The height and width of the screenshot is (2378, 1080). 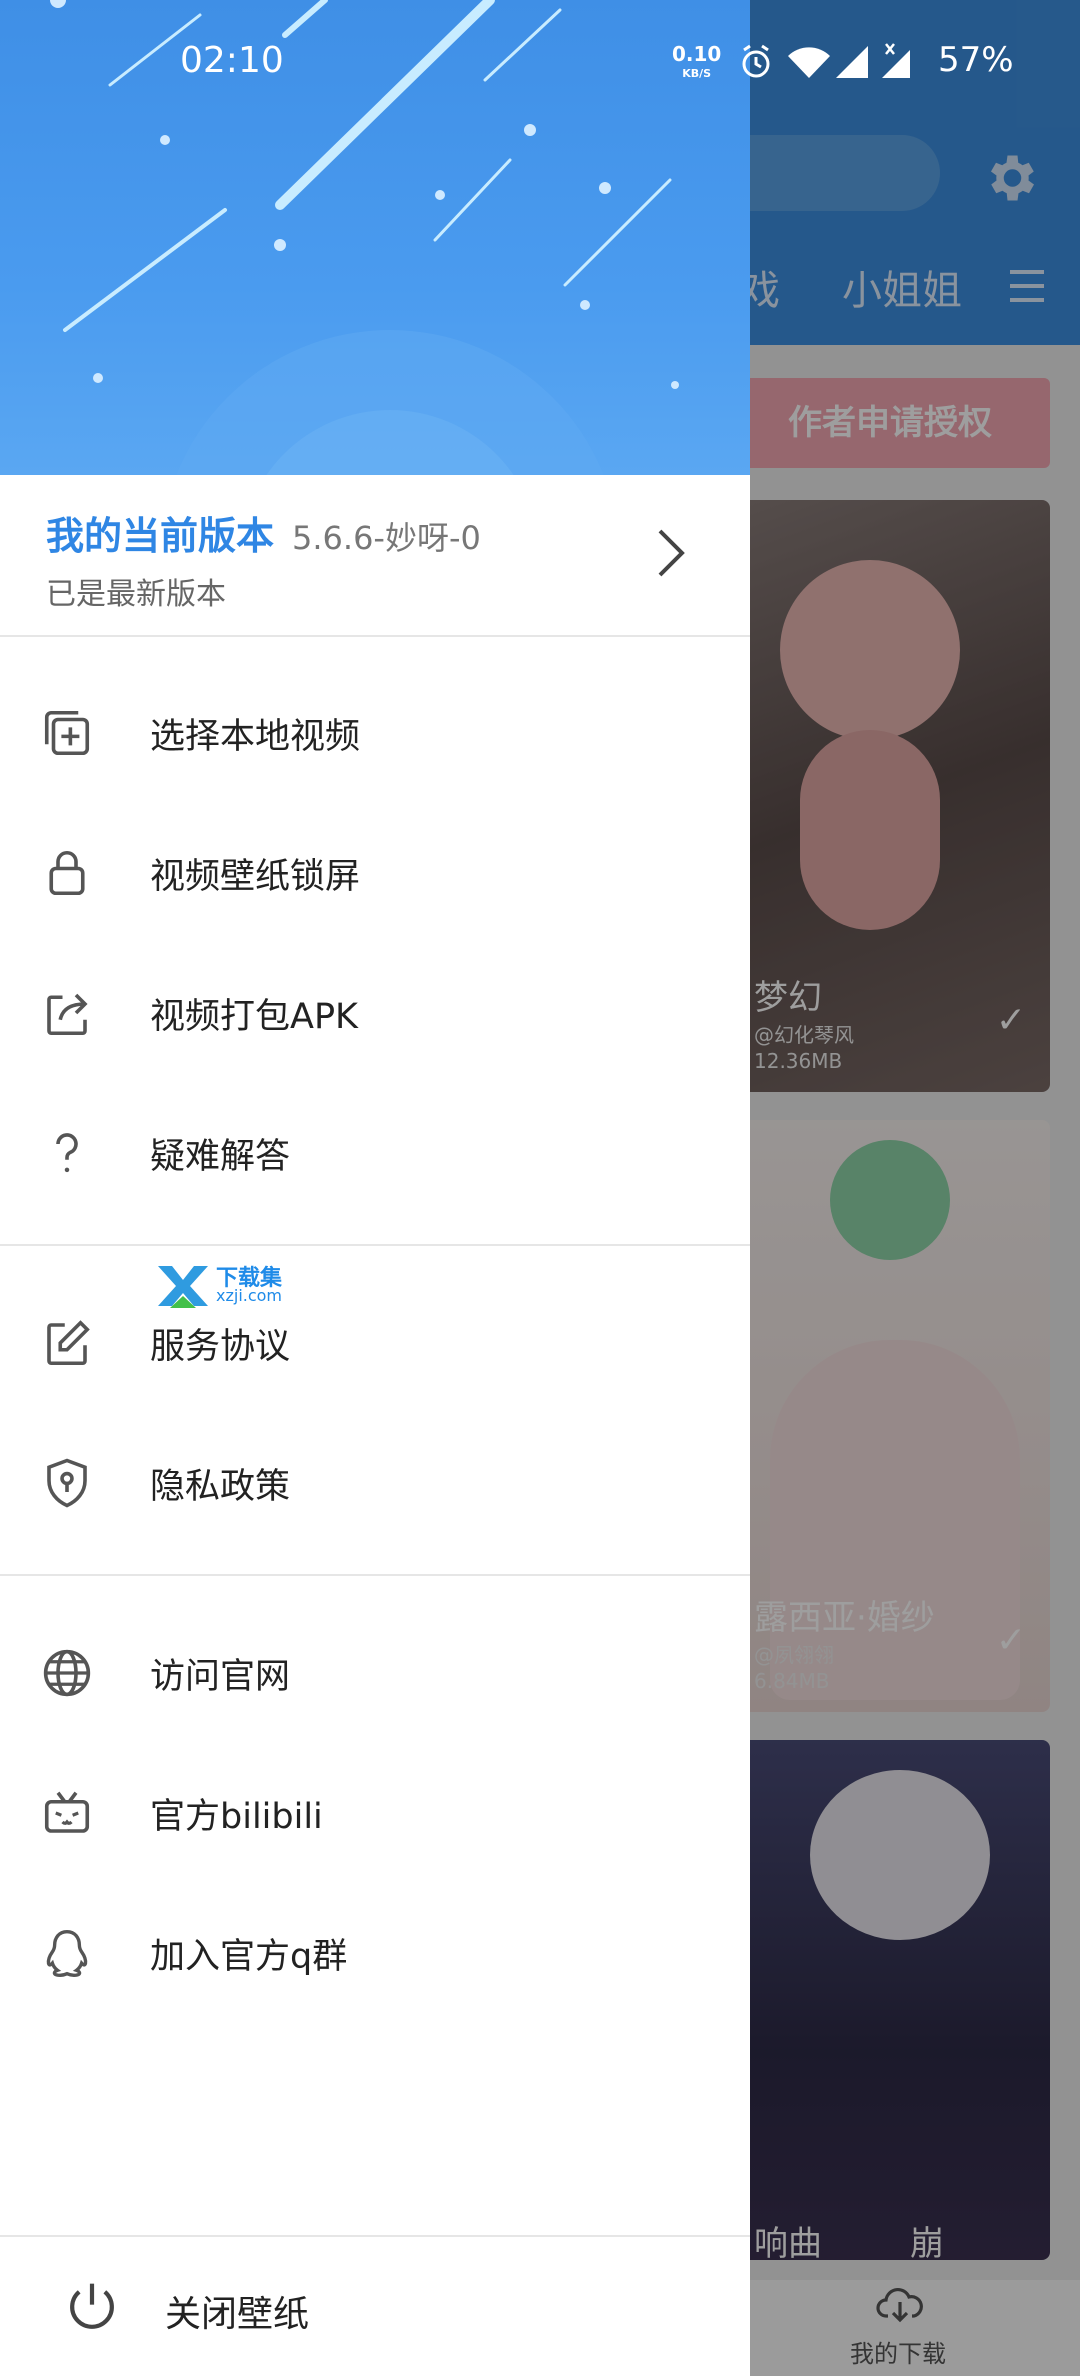 I want to click on menu-item-faq: 疑难解答, so click(x=375, y=1150).